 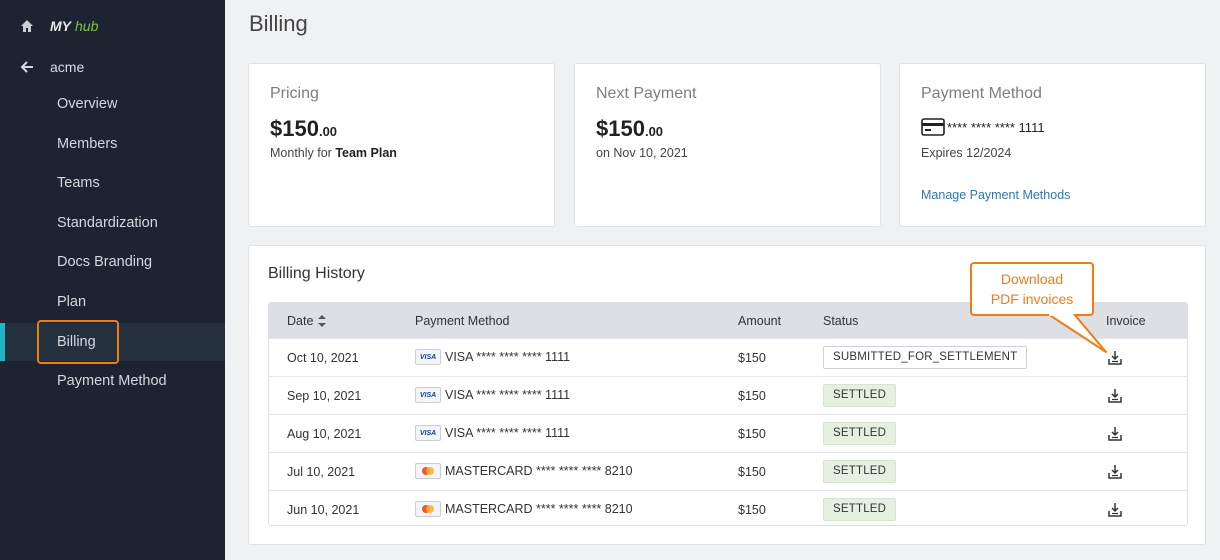 What do you see at coordinates (316, 273) in the screenshot?
I see `billing-history-title: Billing History` at bounding box center [316, 273].